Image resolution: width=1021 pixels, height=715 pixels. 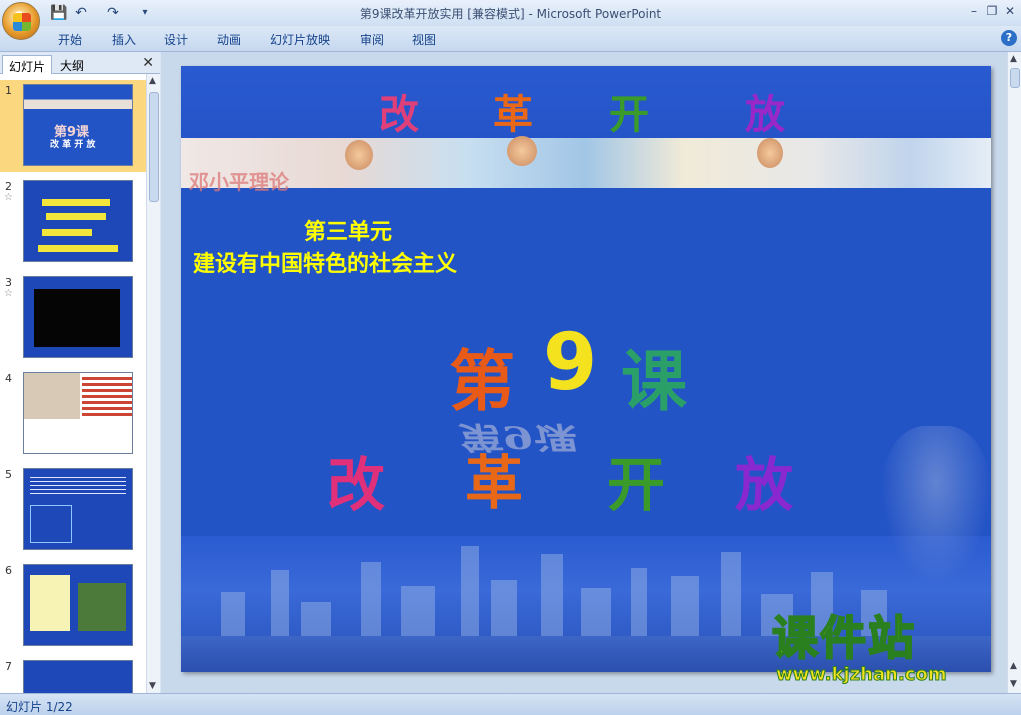 I want to click on slide-number: 6, so click(x=8, y=570).